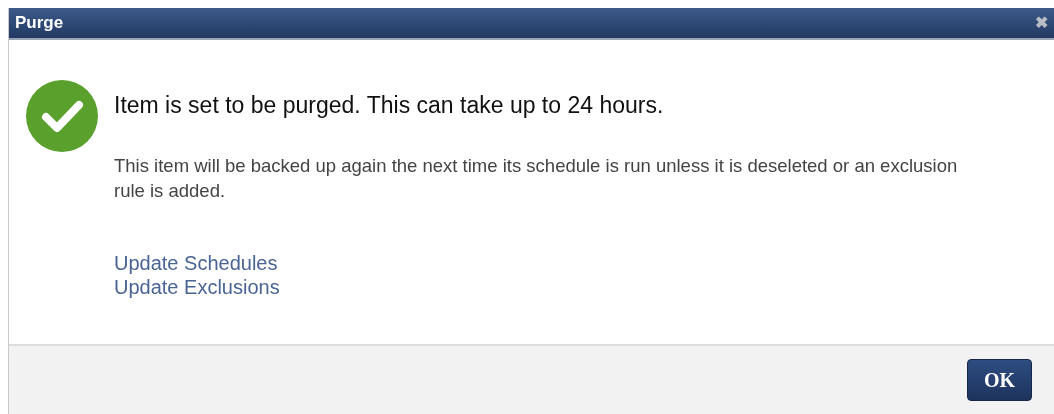  Describe the element at coordinates (39, 23) in the screenshot. I see `window-title: Purge` at that location.